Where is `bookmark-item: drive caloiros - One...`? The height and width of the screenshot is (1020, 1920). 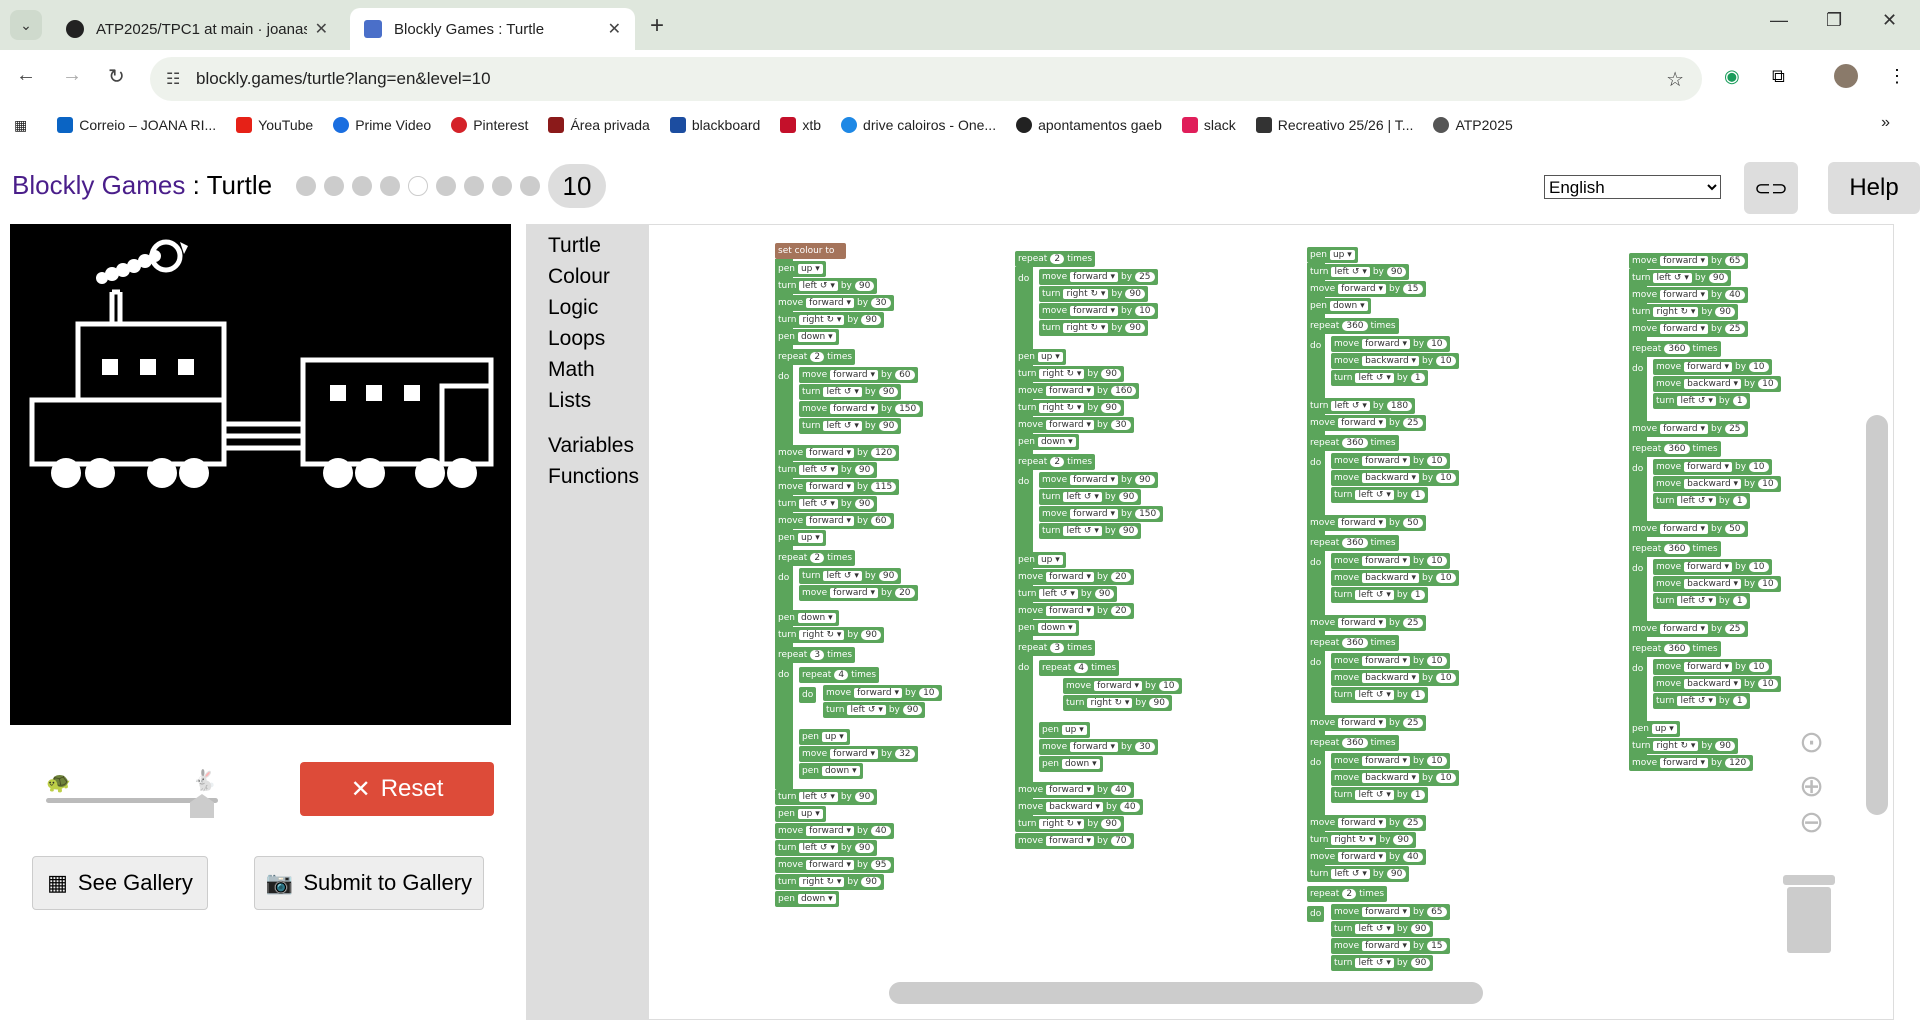 bookmark-item: drive caloiros - One... is located at coordinates (918, 125).